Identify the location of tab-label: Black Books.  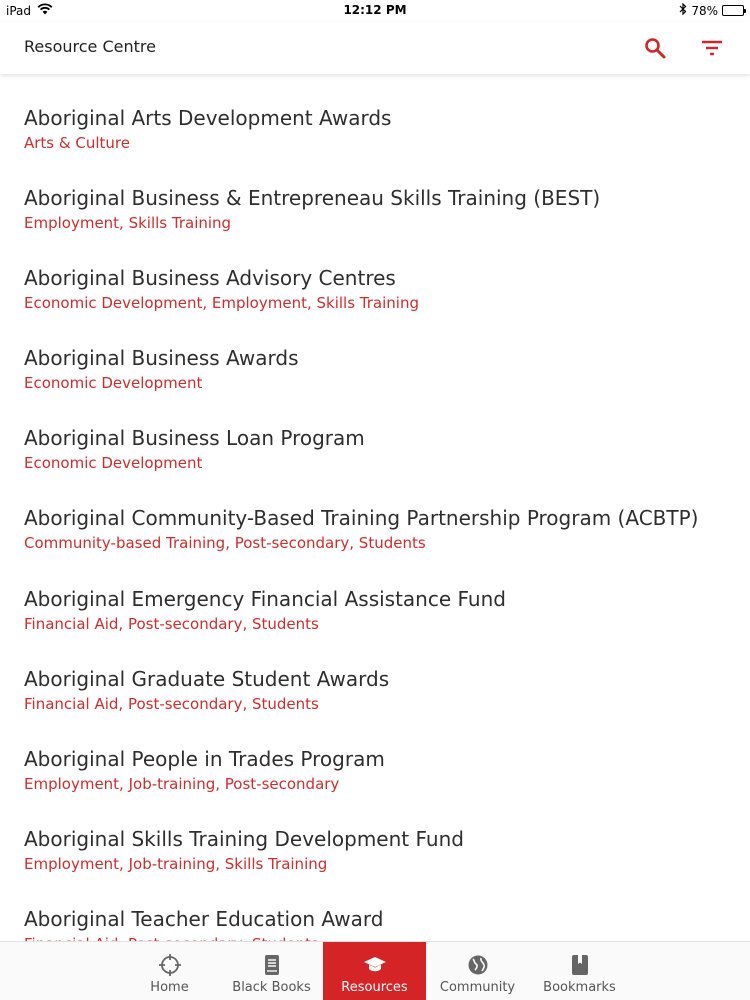
(271, 987).